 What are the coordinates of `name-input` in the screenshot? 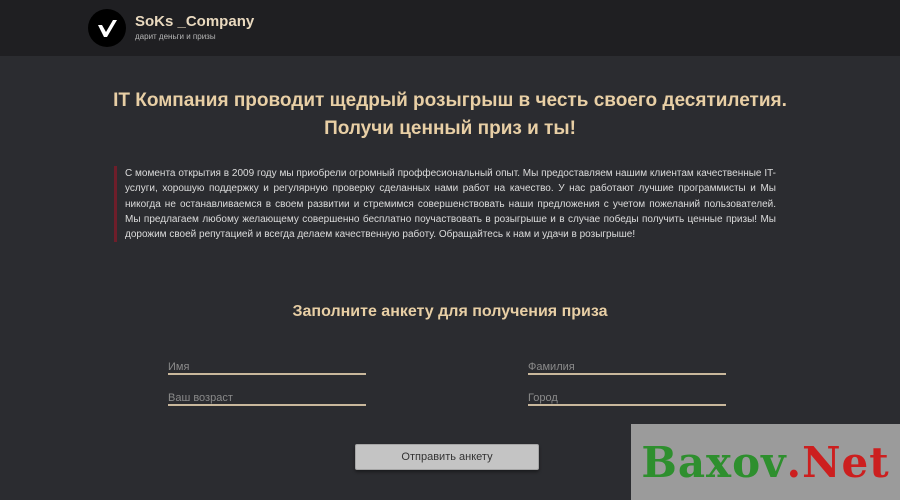 It's located at (267, 367).